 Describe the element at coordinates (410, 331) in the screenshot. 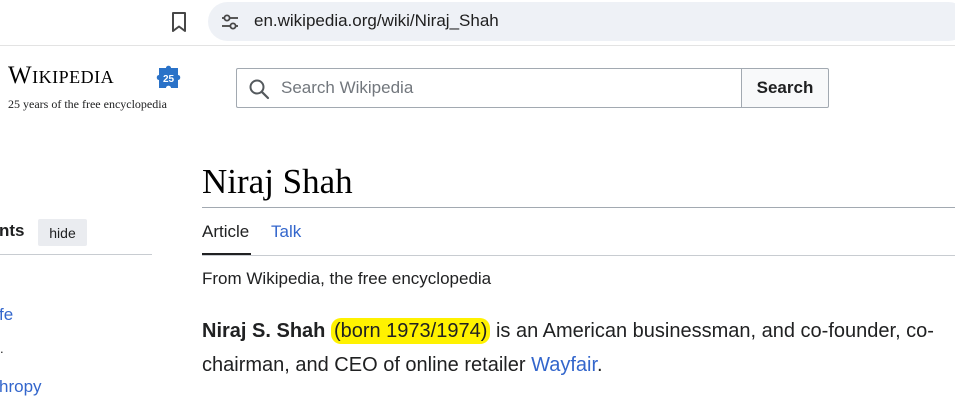

I see `birth-years-highlight: (born 1973/1974)` at that location.